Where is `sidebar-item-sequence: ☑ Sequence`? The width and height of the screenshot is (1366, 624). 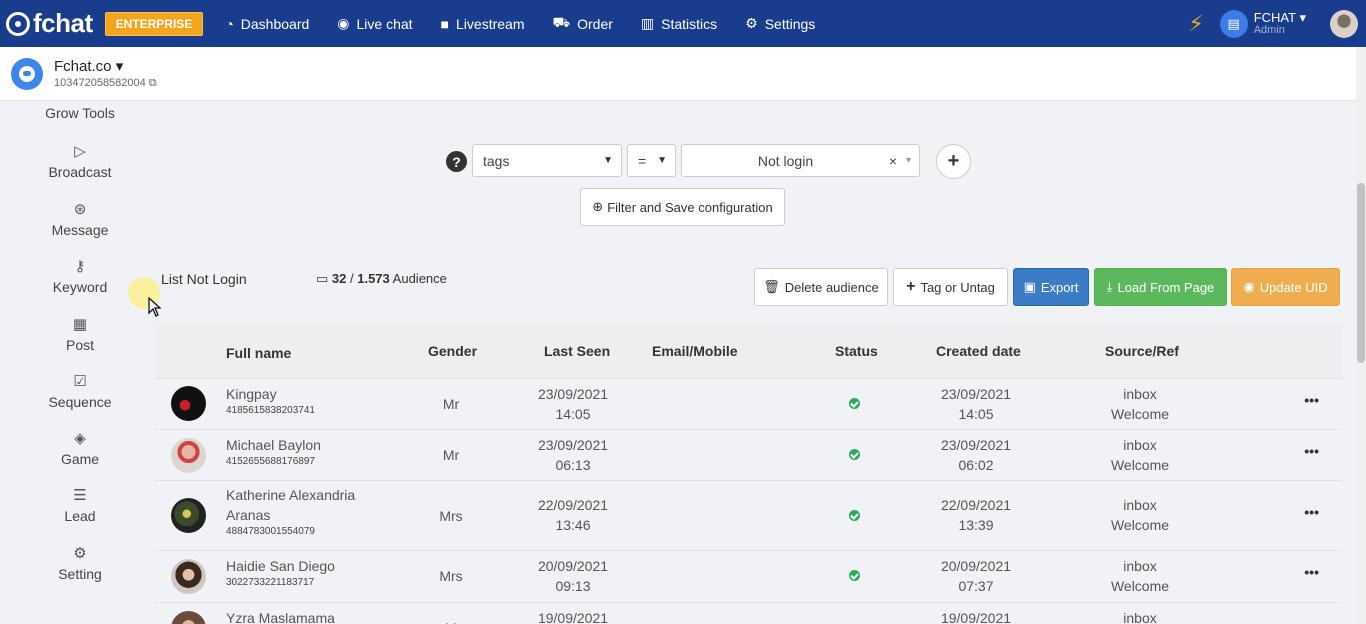 sidebar-item-sequence: ☑ Sequence is located at coordinates (80, 391).